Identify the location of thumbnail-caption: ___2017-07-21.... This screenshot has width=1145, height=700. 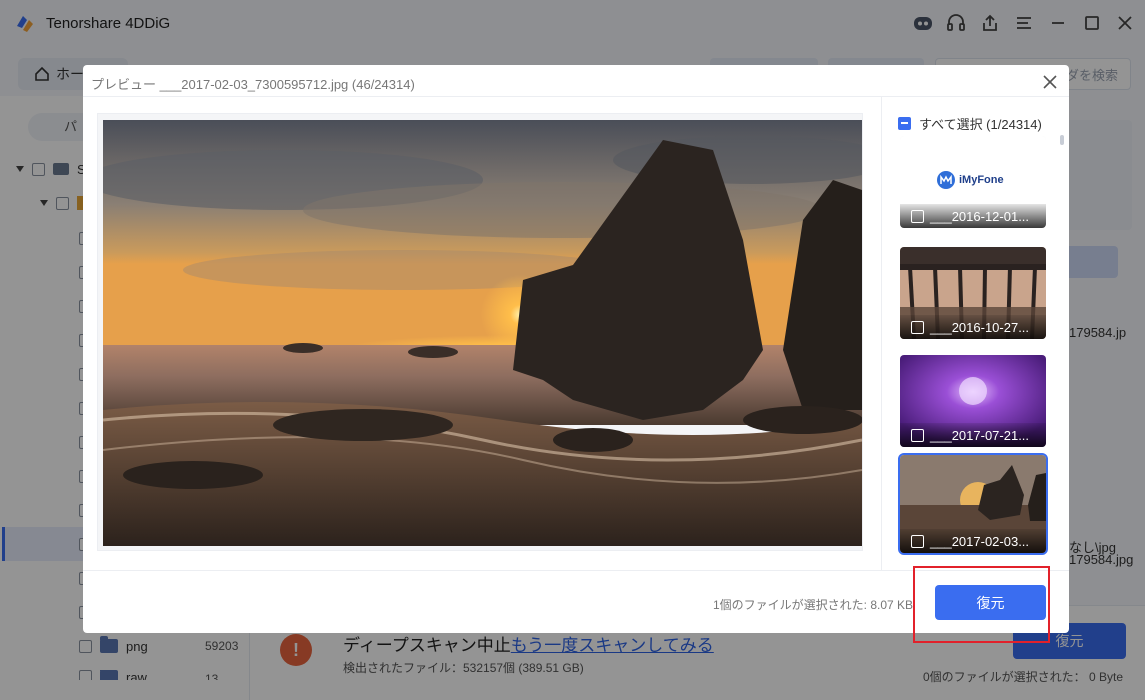
(973, 435).